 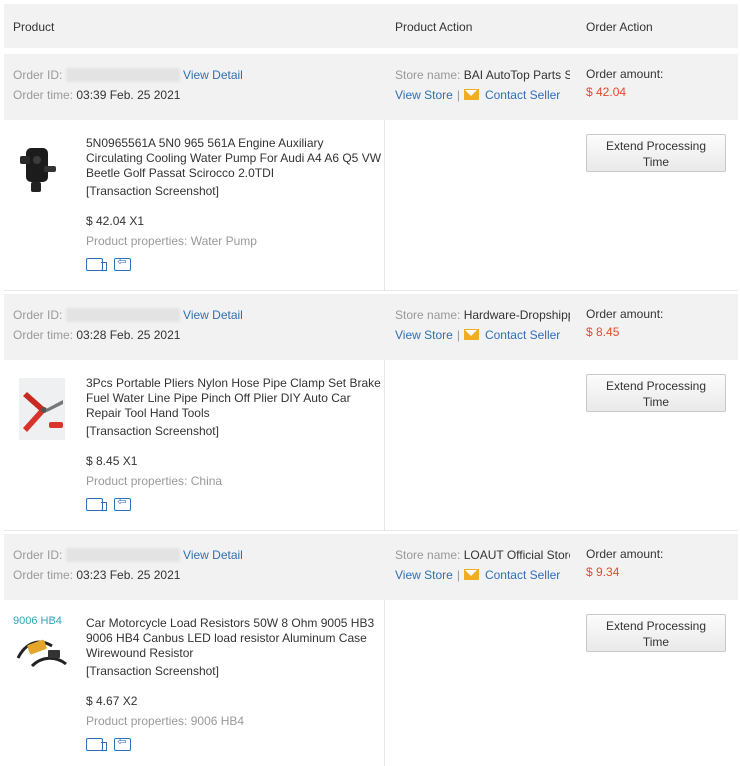 I want to click on product-properties-value: China, so click(x=206, y=481).